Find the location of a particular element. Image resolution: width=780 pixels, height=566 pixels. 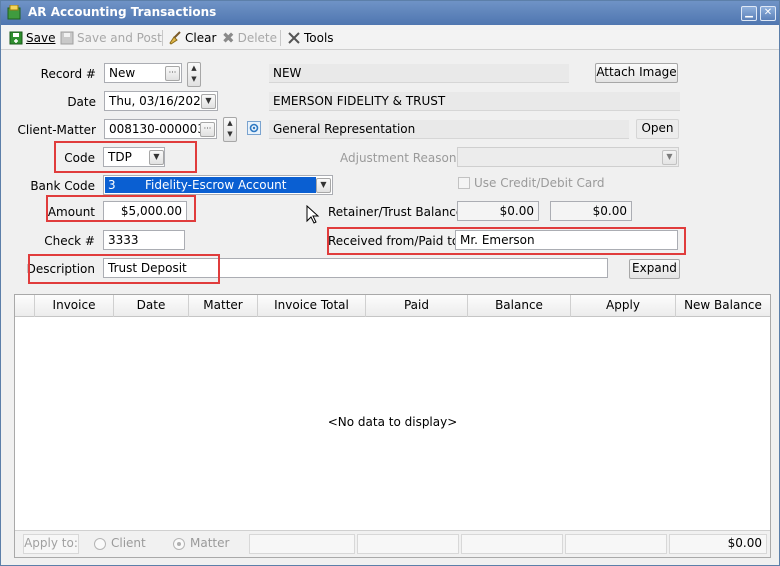

client-name: EMERSON FIDELITY & TRUST is located at coordinates (474, 101).